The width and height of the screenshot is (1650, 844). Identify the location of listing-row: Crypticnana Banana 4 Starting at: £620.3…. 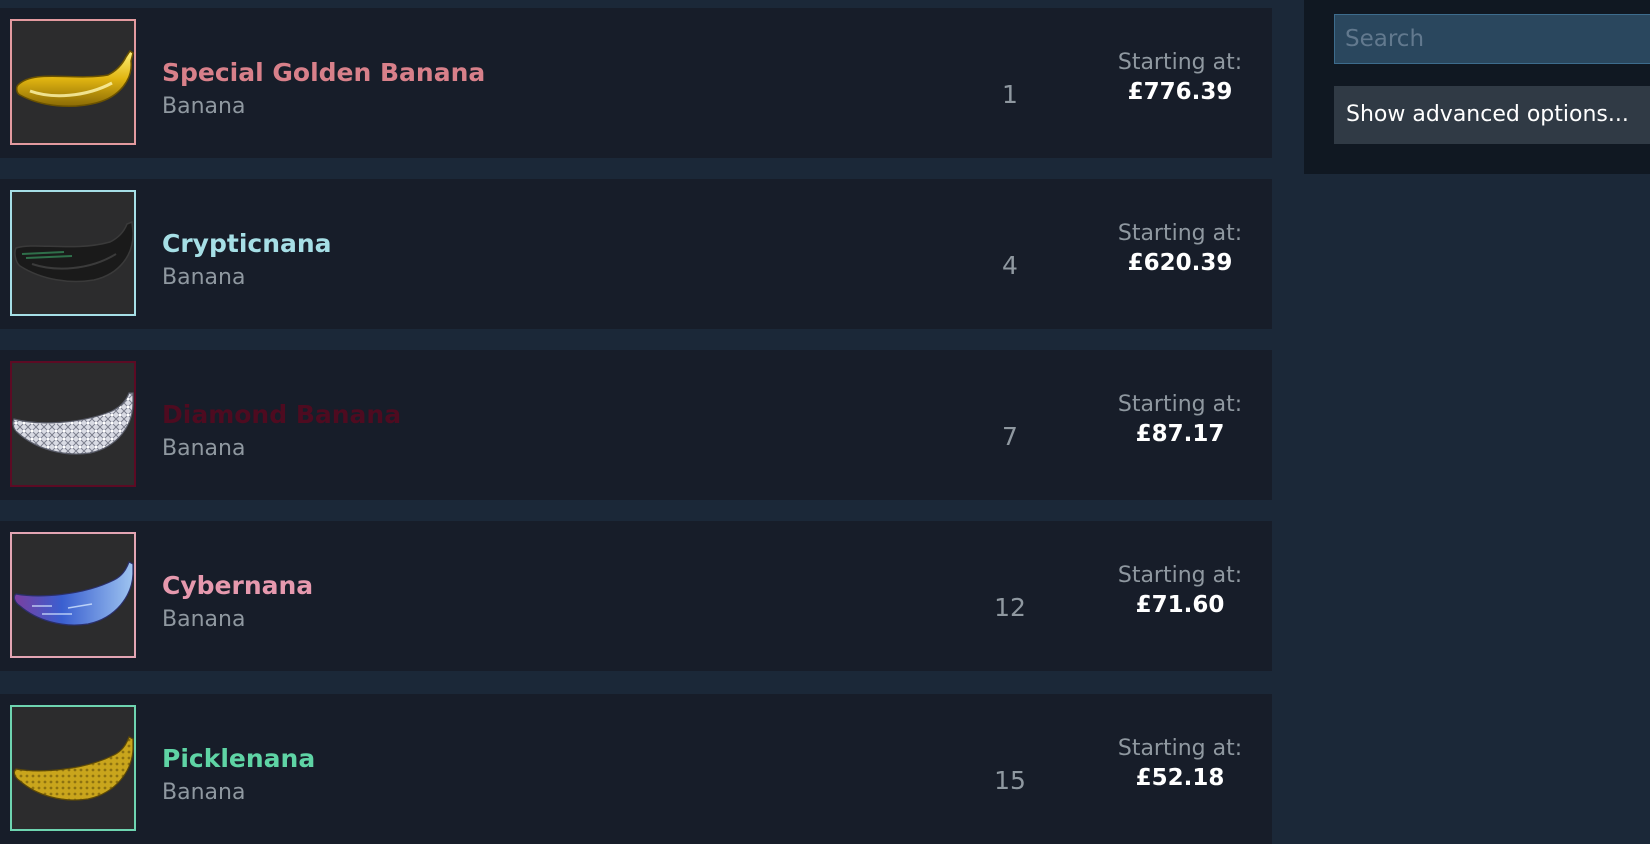
(636, 254).